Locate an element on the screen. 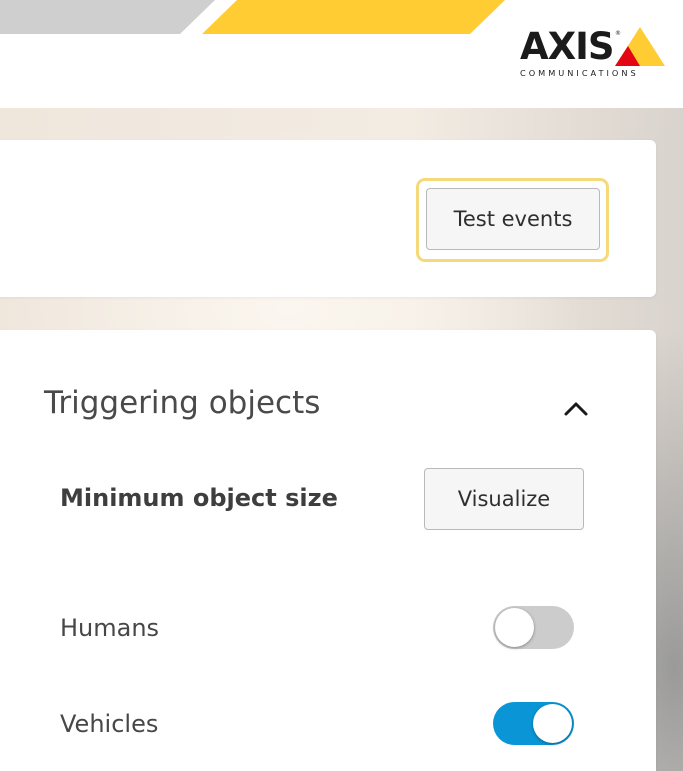 This screenshot has height=771, width=683. logo-wordmark: AXIS is located at coordinates (567, 46).